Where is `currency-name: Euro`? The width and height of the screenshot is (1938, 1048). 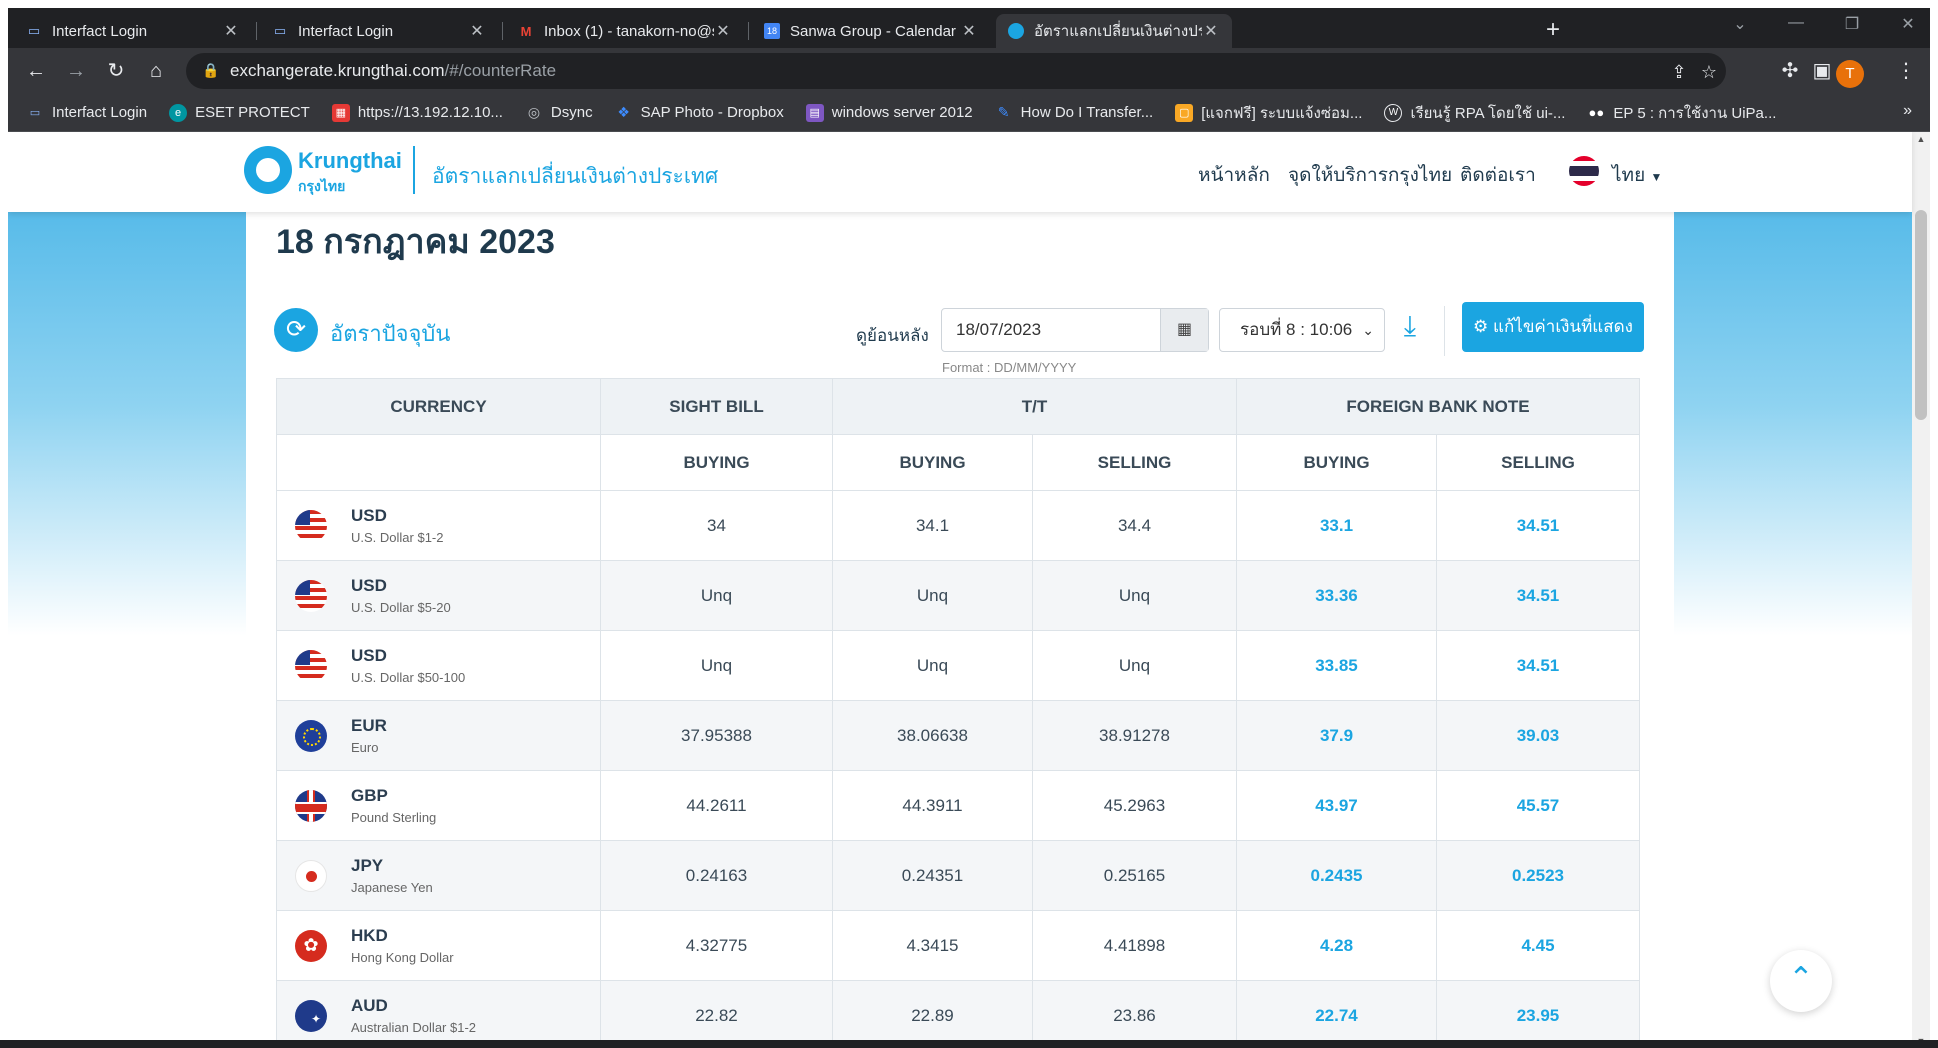 currency-name: Euro is located at coordinates (365, 747).